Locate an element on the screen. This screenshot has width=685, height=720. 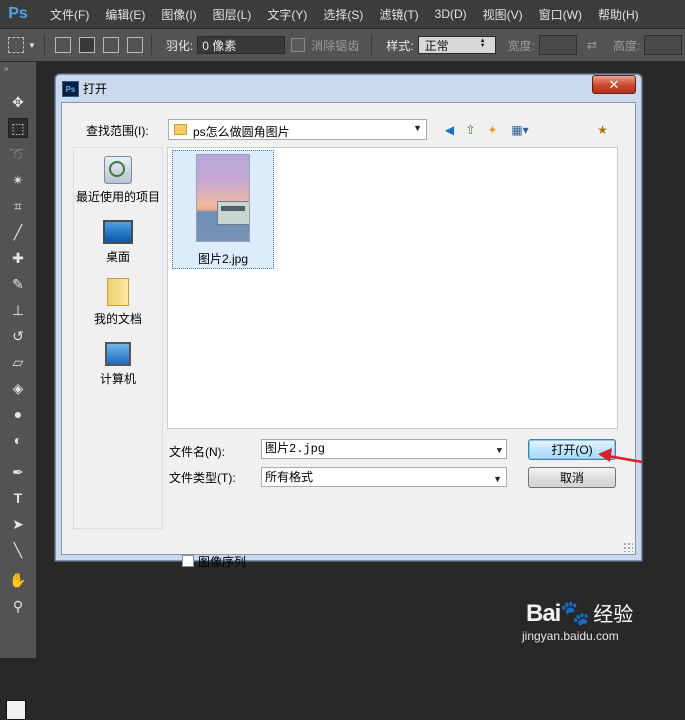
hand-tool-icon: ✋ is located at coordinates (18, 580).